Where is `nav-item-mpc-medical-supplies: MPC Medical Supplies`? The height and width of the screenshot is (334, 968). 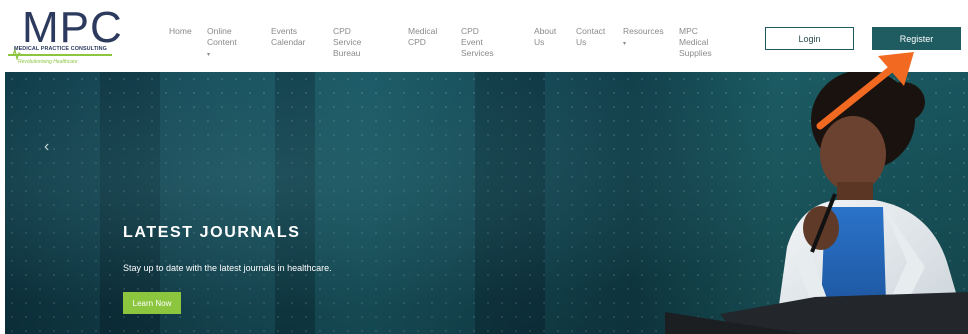
nav-item-mpc-medical-supplies: MPC Medical Supplies is located at coordinates (695, 42).